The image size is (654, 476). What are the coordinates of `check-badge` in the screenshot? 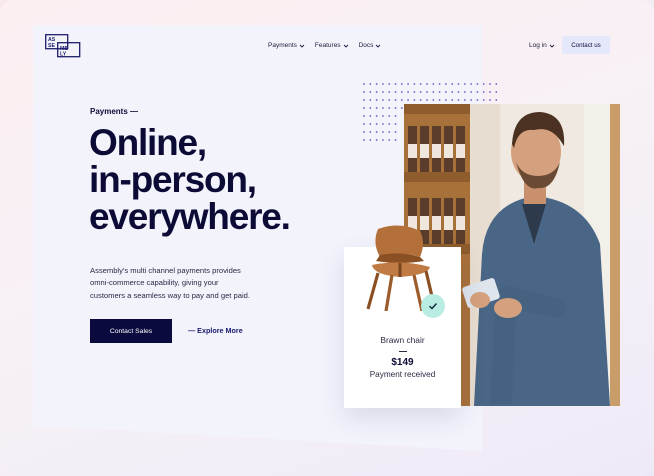 It's located at (433, 306).